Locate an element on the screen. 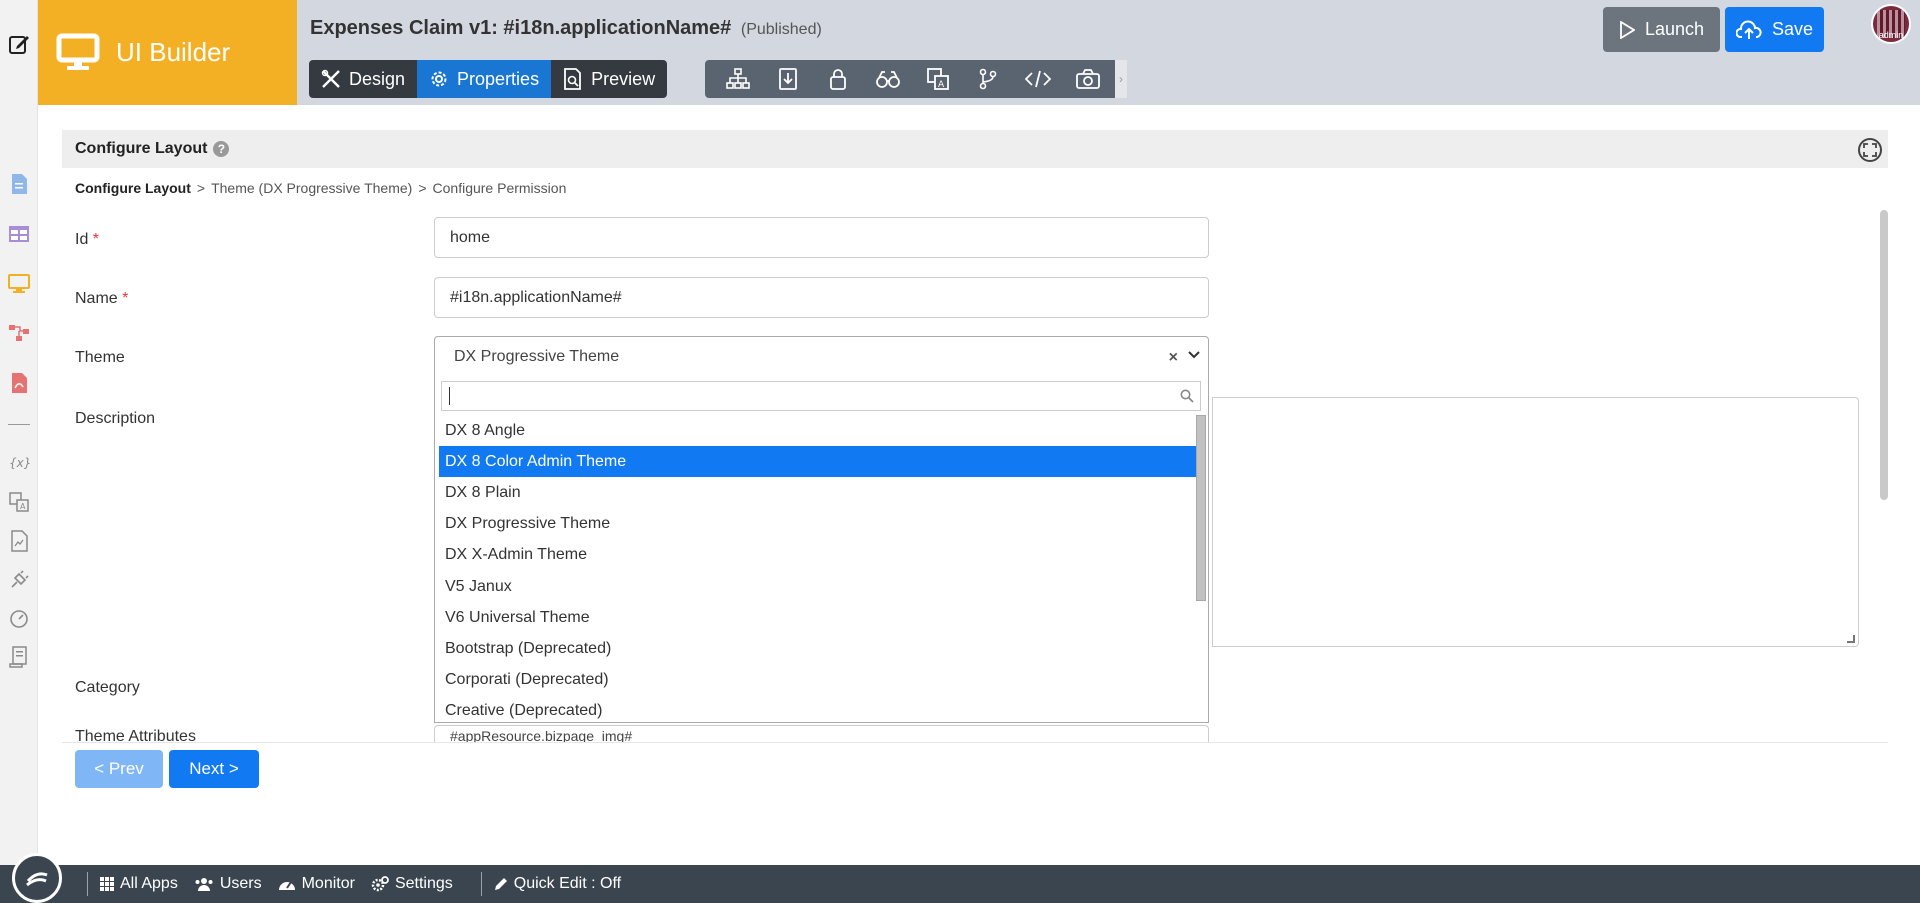 Image resolution: width=1920 pixels, height=903 pixels. toolbar: A is located at coordinates (910, 79).